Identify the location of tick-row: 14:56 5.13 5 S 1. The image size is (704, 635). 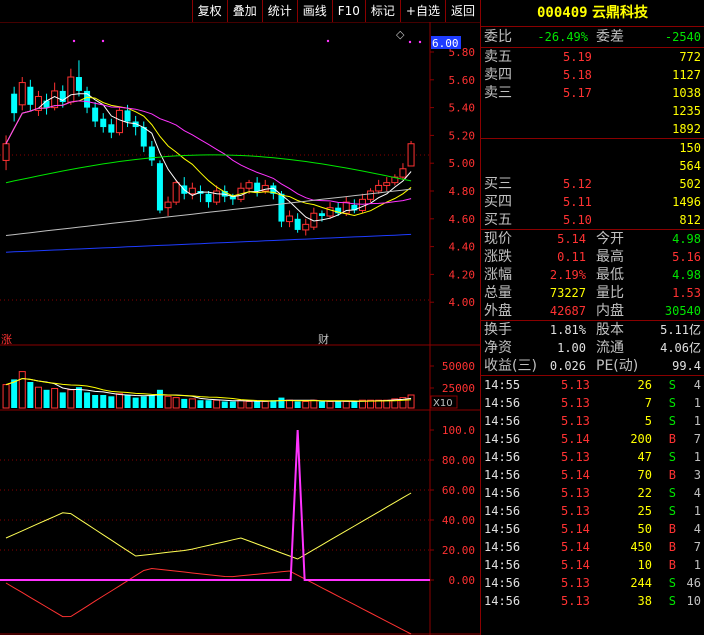
(592, 421).